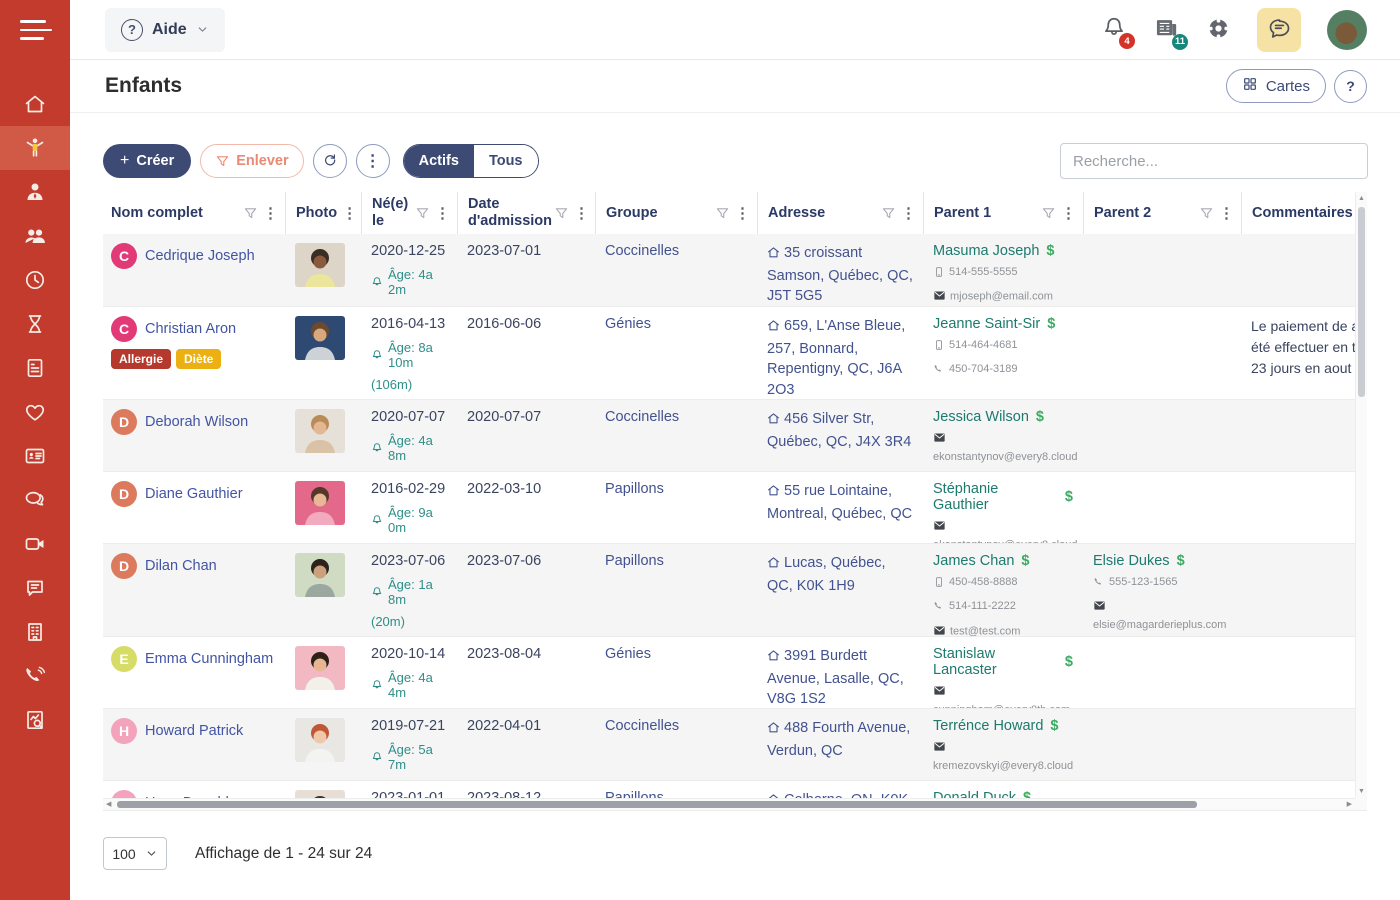 The width and height of the screenshot is (1400, 900). I want to click on filter-tous-tab: Tous, so click(505, 161).